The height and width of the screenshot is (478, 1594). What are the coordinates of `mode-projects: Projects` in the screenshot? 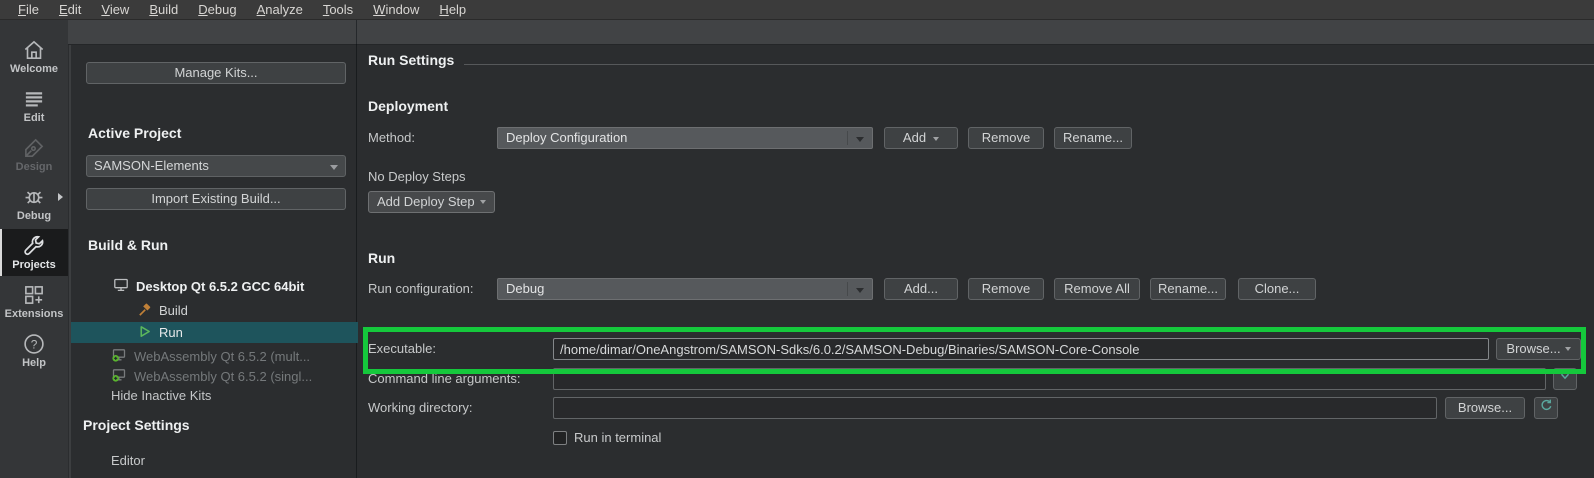 It's located at (34, 252).